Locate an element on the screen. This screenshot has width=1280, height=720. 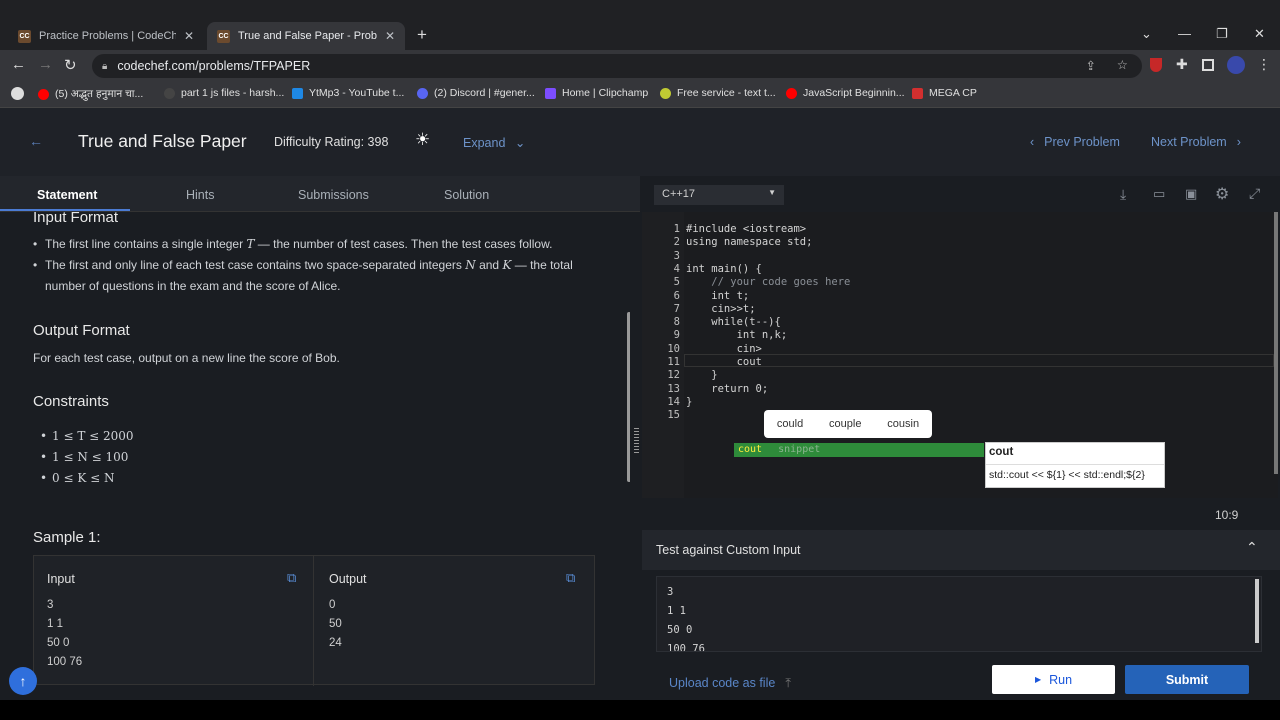
upload-code-link: Upload code as file ⤒ is located at coordinates (730, 683).